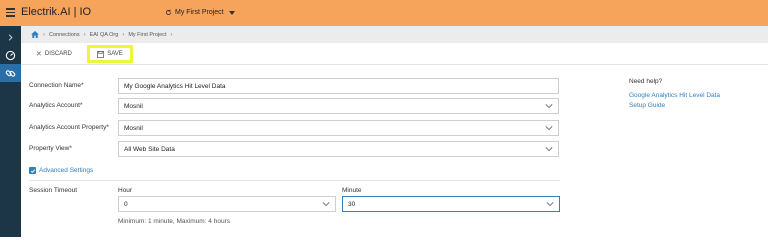  What do you see at coordinates (338, 106) in the screenshot?
I see `account-select: Mosnil` at bounding box center [338, 106].